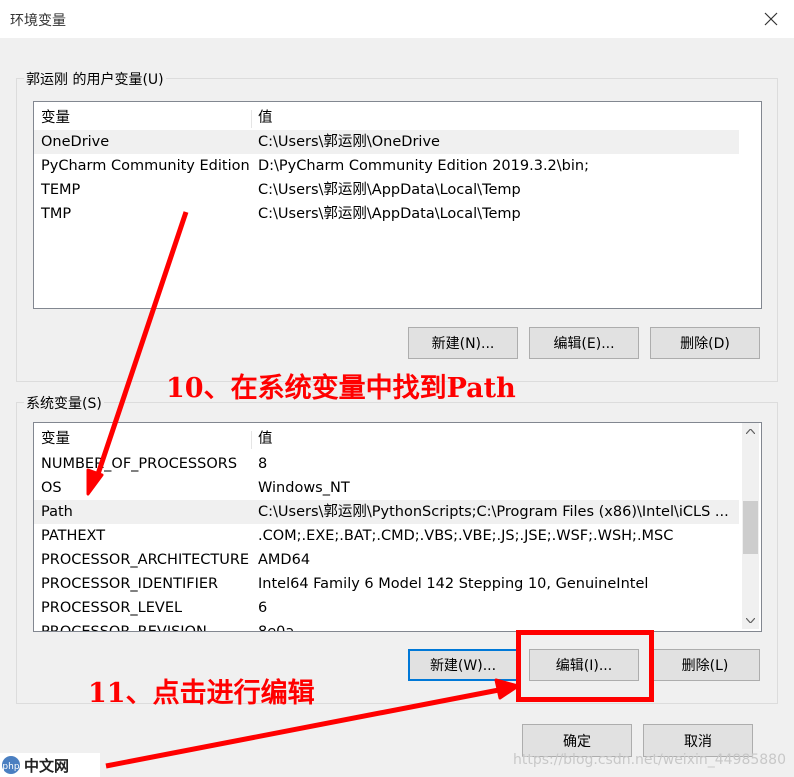 The image size is (794, 777). I want to click on chevron-up-icon, so click(750, 431).